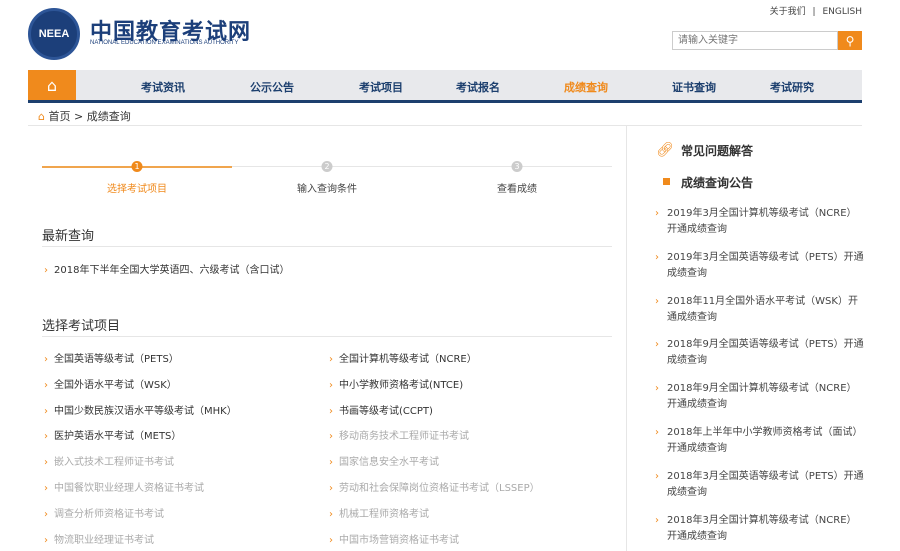 The height and width of the screenshot is (551, 900). What do you see at coordinates (396, 383) in the screenshot?
I see `exam-item: 中小学教师资格考试(NTCE)` at bounding box center [396, 383].